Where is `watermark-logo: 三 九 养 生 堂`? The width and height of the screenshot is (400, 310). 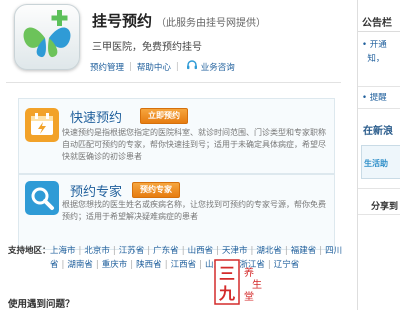
watermark-logo: 三 九 养 生 堂 is located at coordinates (240, 282).